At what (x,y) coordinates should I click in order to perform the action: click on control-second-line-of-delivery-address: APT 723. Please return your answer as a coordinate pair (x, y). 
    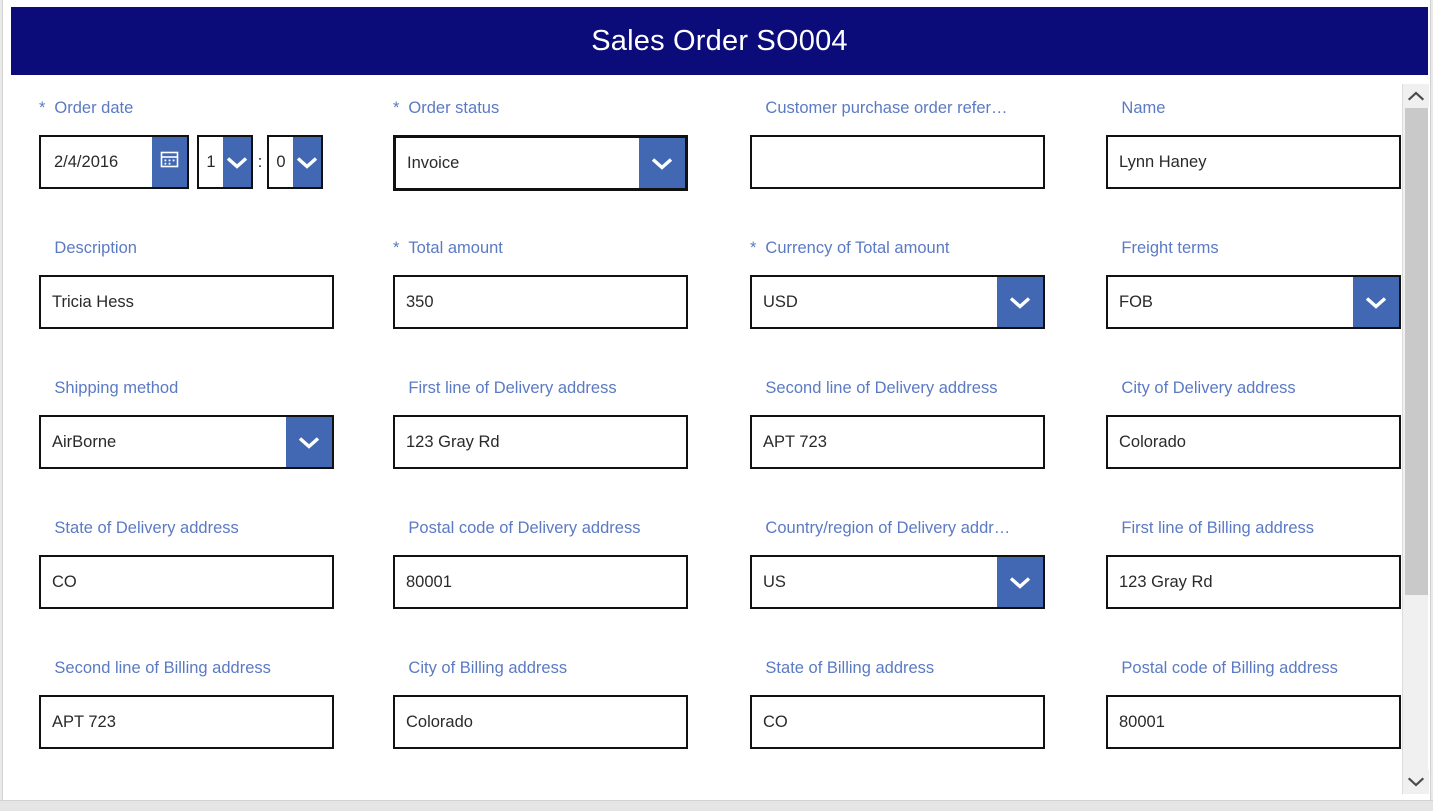
    Looking at the image, I should click on (897, 442).